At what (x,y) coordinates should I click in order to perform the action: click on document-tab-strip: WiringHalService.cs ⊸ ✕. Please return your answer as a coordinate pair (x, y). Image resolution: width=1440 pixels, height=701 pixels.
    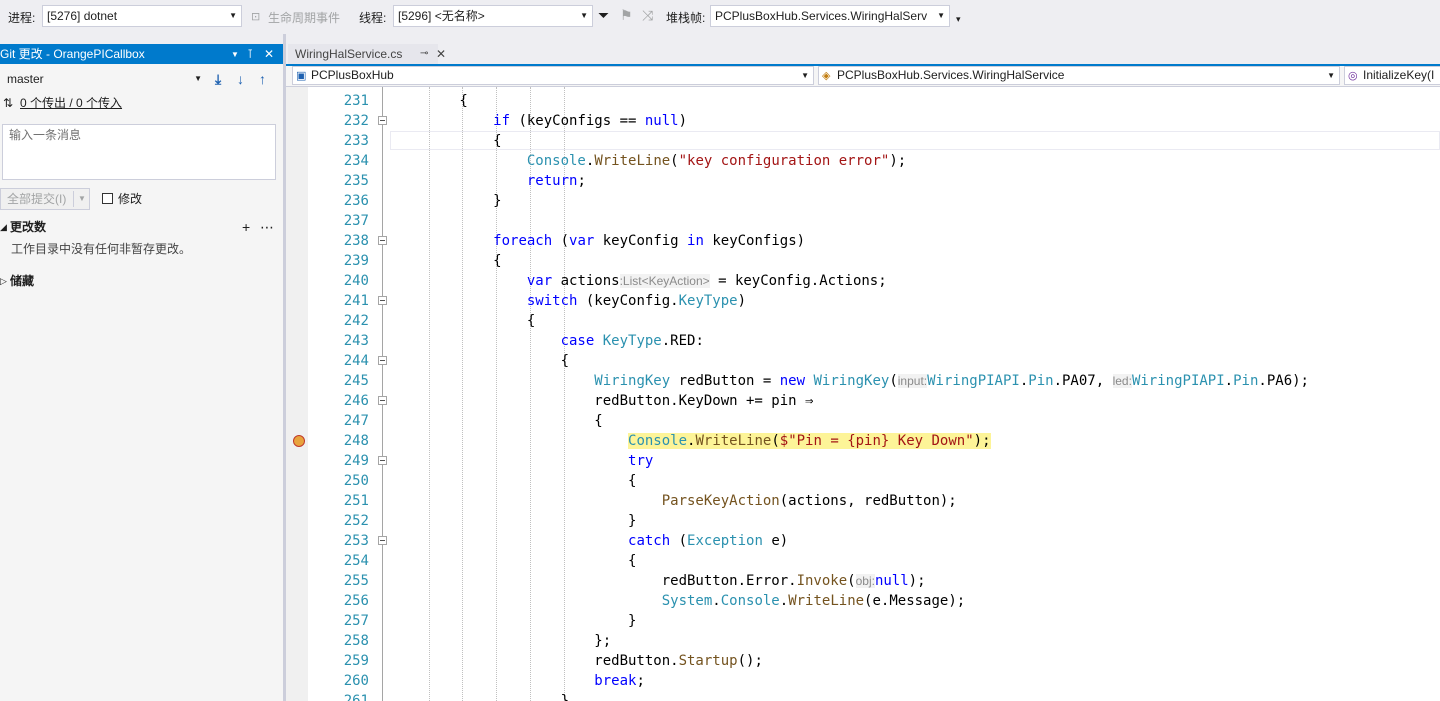
    Looking at the image, I should click on (863, 55).